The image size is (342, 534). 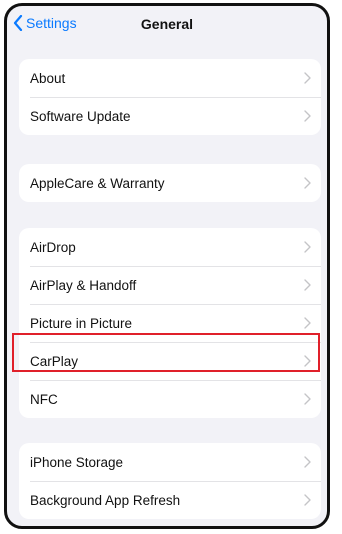 What do you see at coordinates (170, 285) in the screenshot?
I see `settings-row-airplay-handoff: AirPlay & Handoff` at bounding box center [170, 285].